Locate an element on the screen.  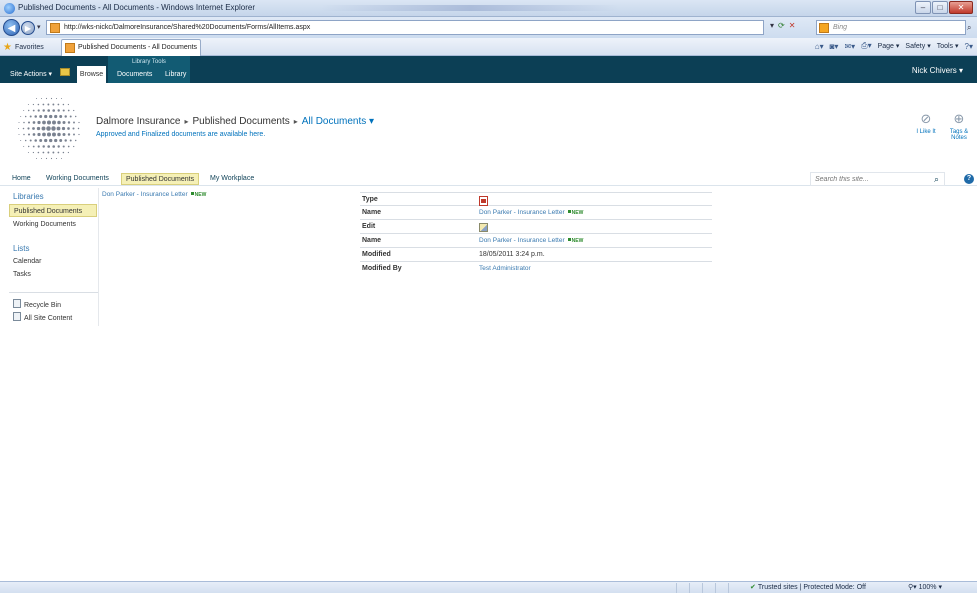
site-search-input is located at coordinates (868, 179).